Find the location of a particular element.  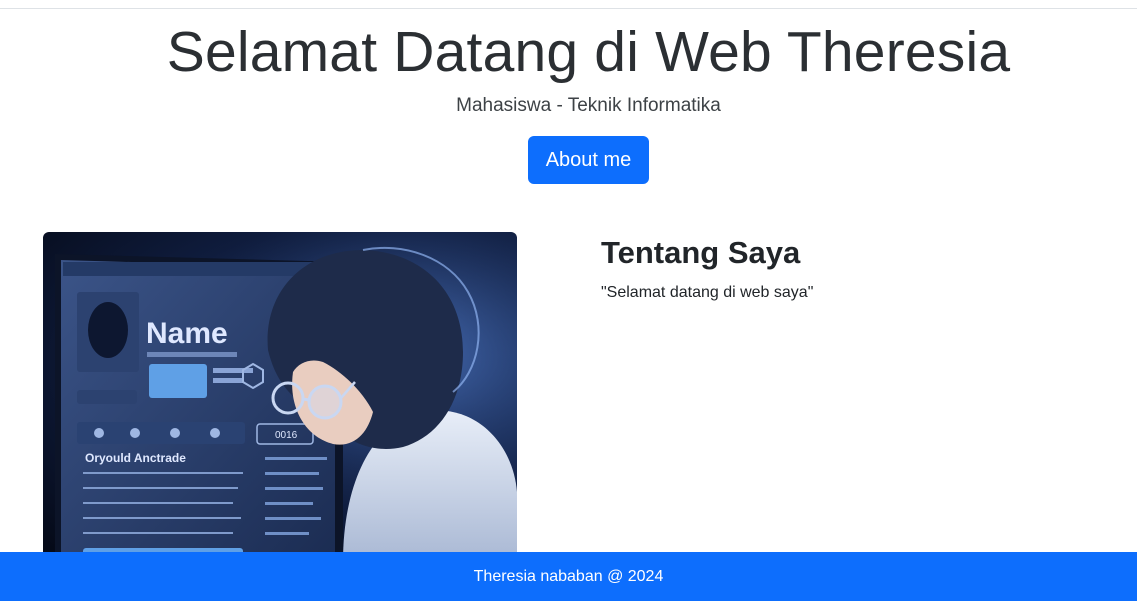

footer-text: Theresia nababan @ 2024 is located at coordinates (568, 576).